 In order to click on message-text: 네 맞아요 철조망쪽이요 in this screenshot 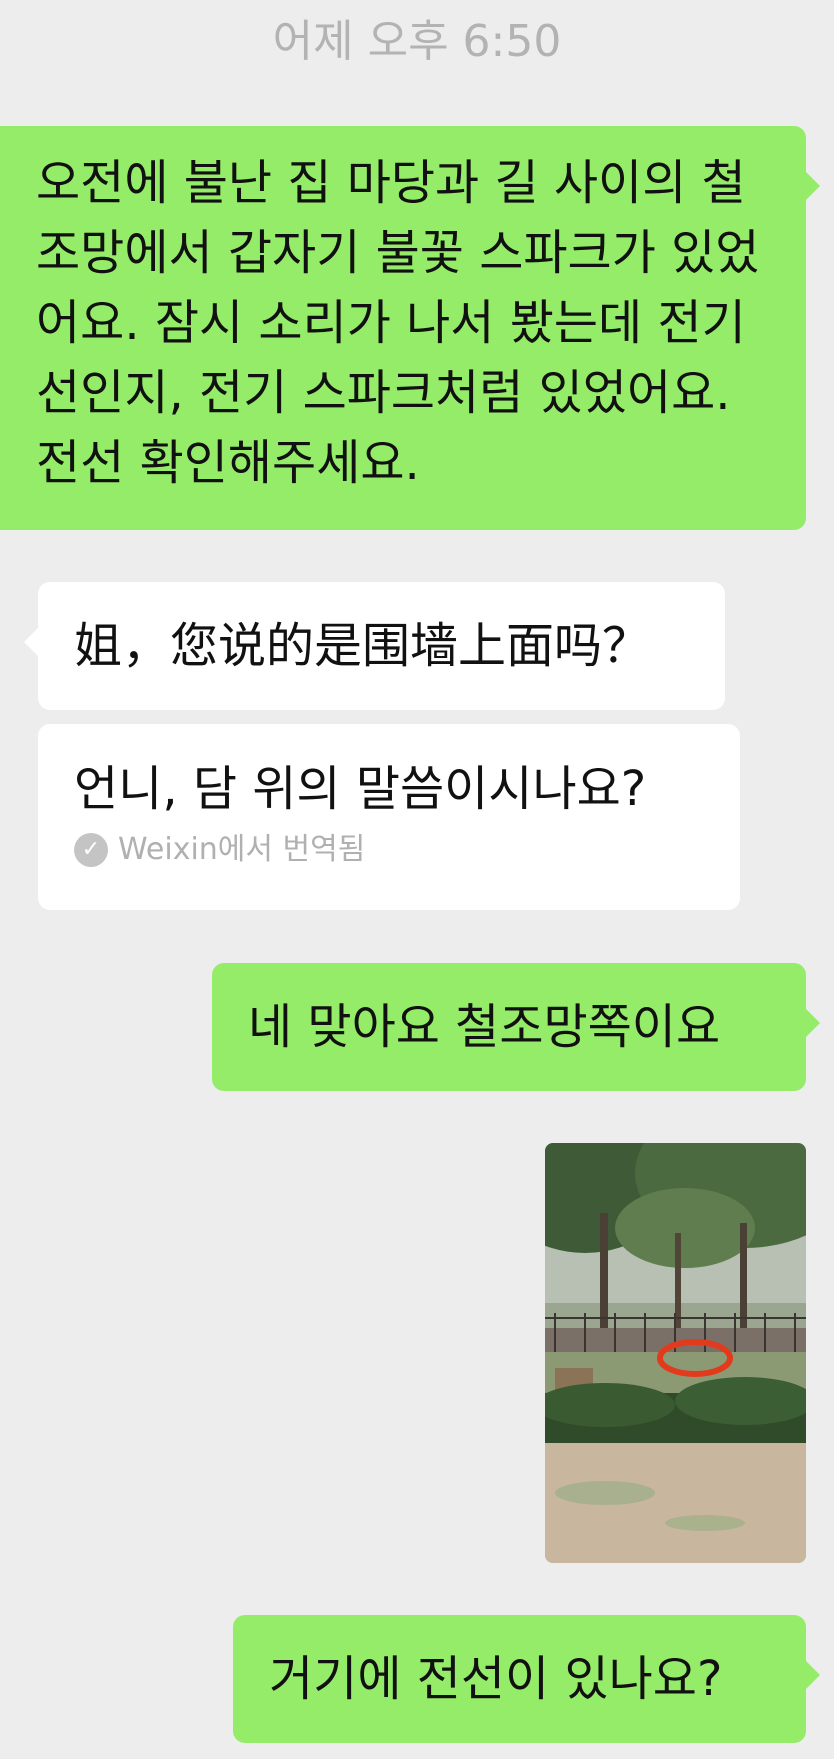, I will do `click(484, 1027)`.